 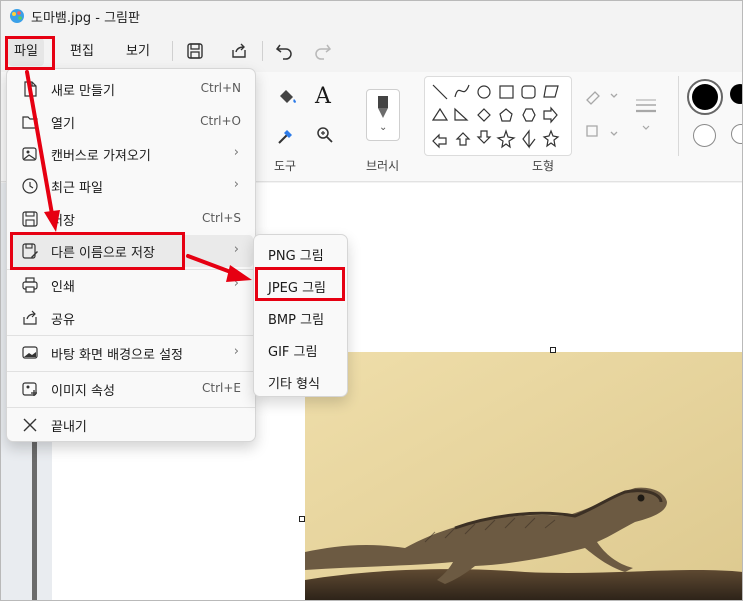 I want to click on shapes-grid-icon, so click(x=495, y=116).